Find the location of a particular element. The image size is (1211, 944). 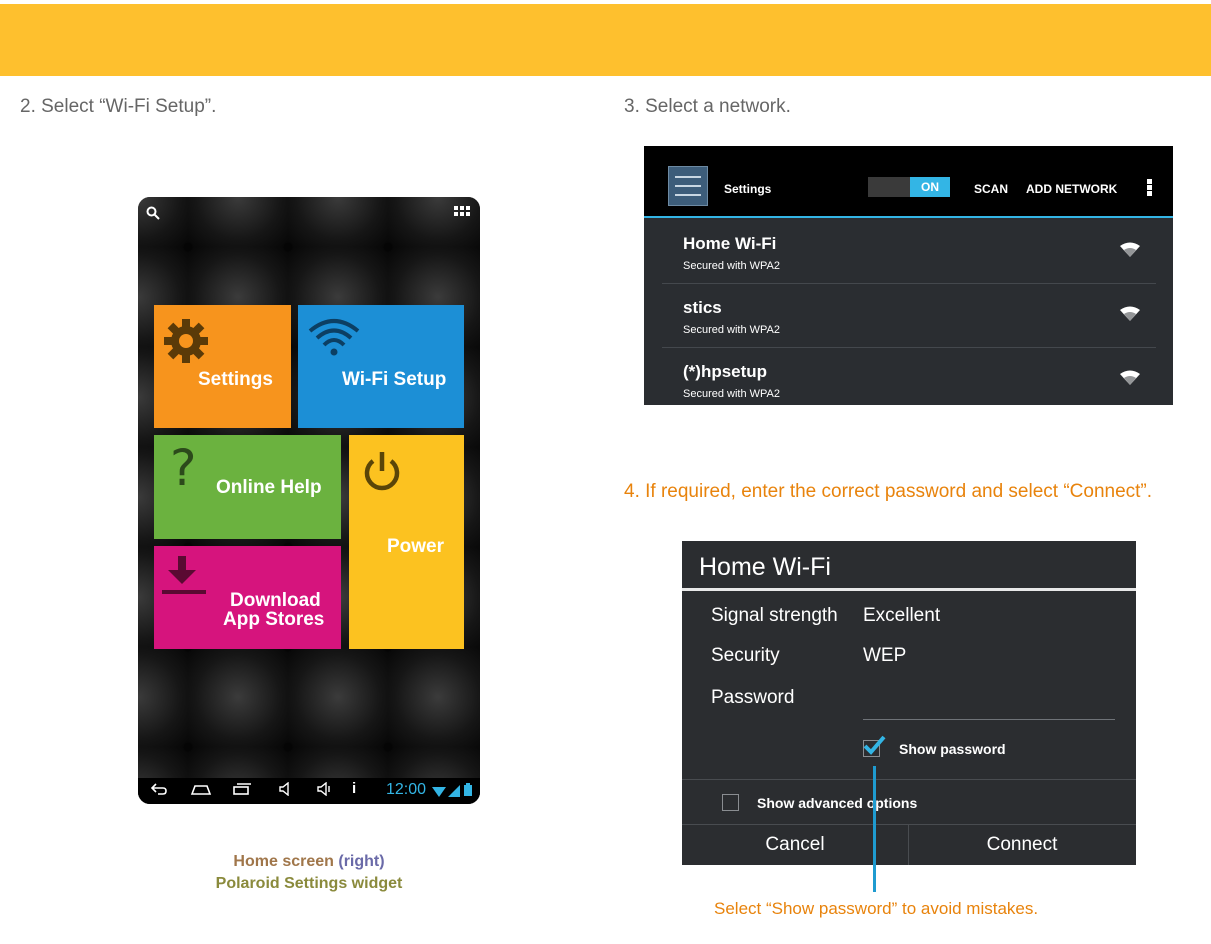

network-row: stics Secured with WPA2 is located at coordinates (909, 316).